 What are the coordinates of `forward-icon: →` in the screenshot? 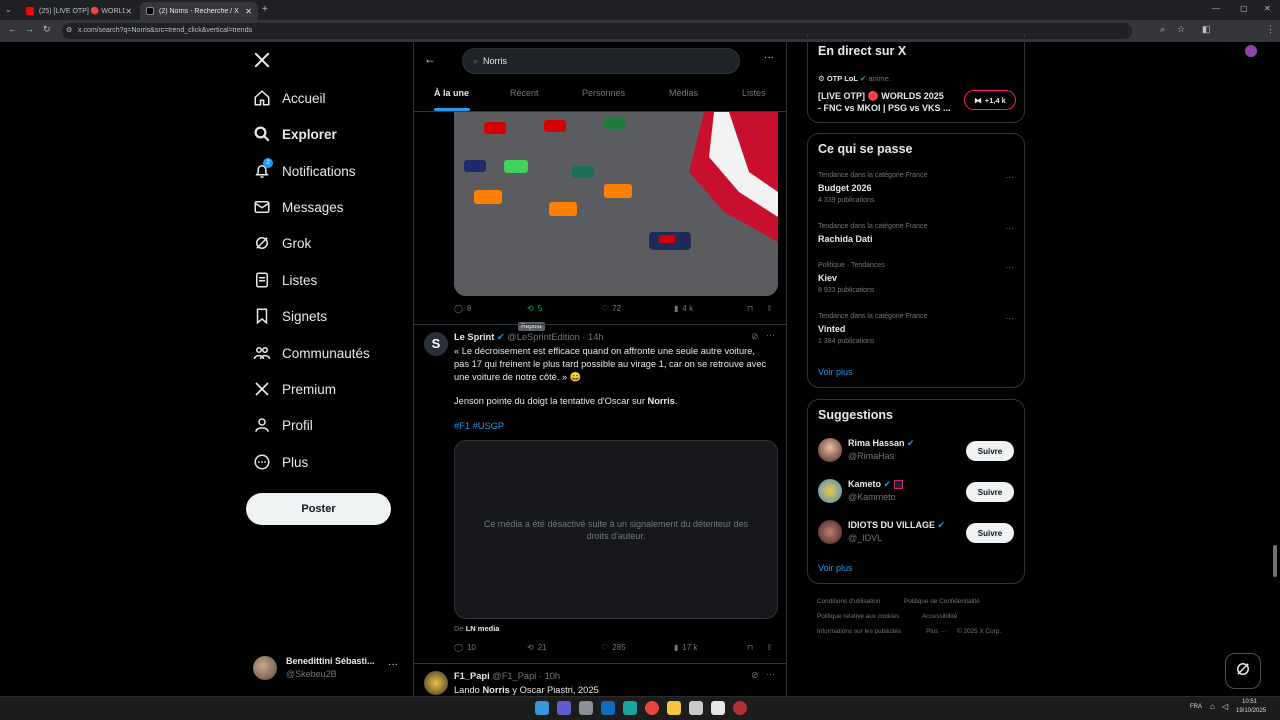 It's located at (29, 29).